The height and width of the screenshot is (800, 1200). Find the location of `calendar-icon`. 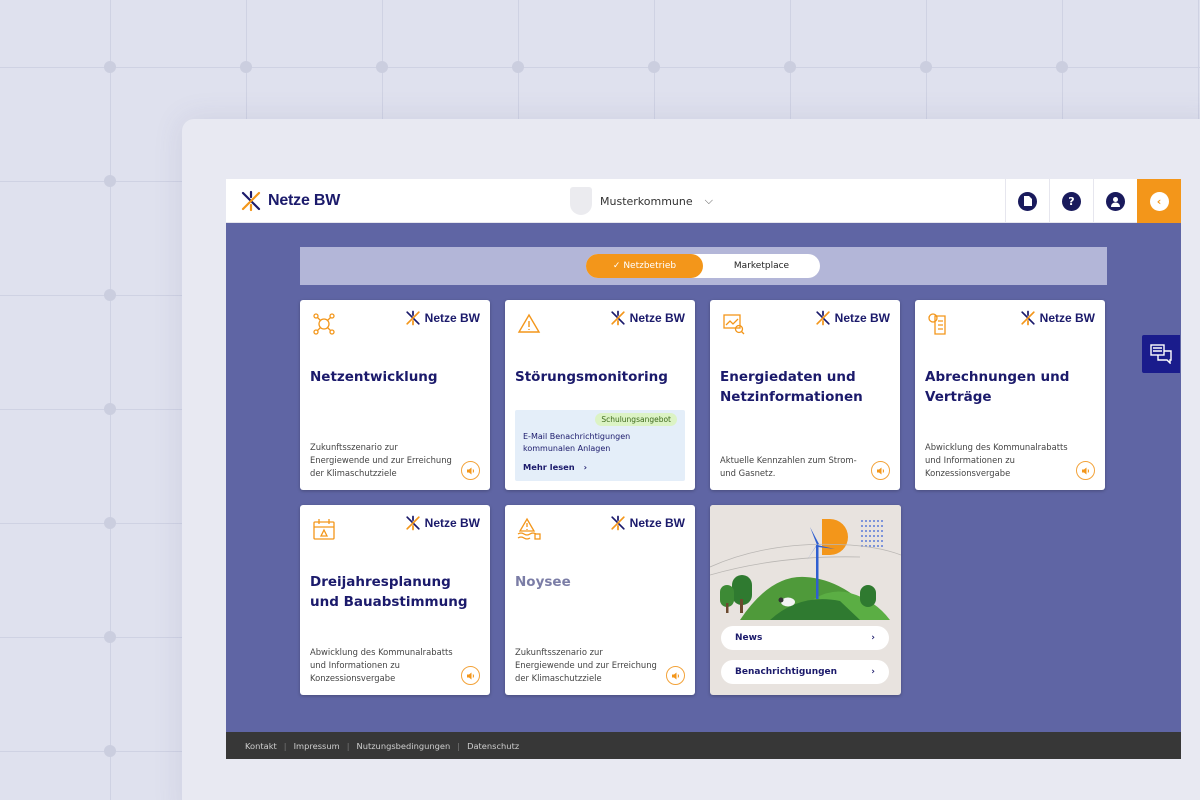

calendar-icon is located at coordinates (324, 529).